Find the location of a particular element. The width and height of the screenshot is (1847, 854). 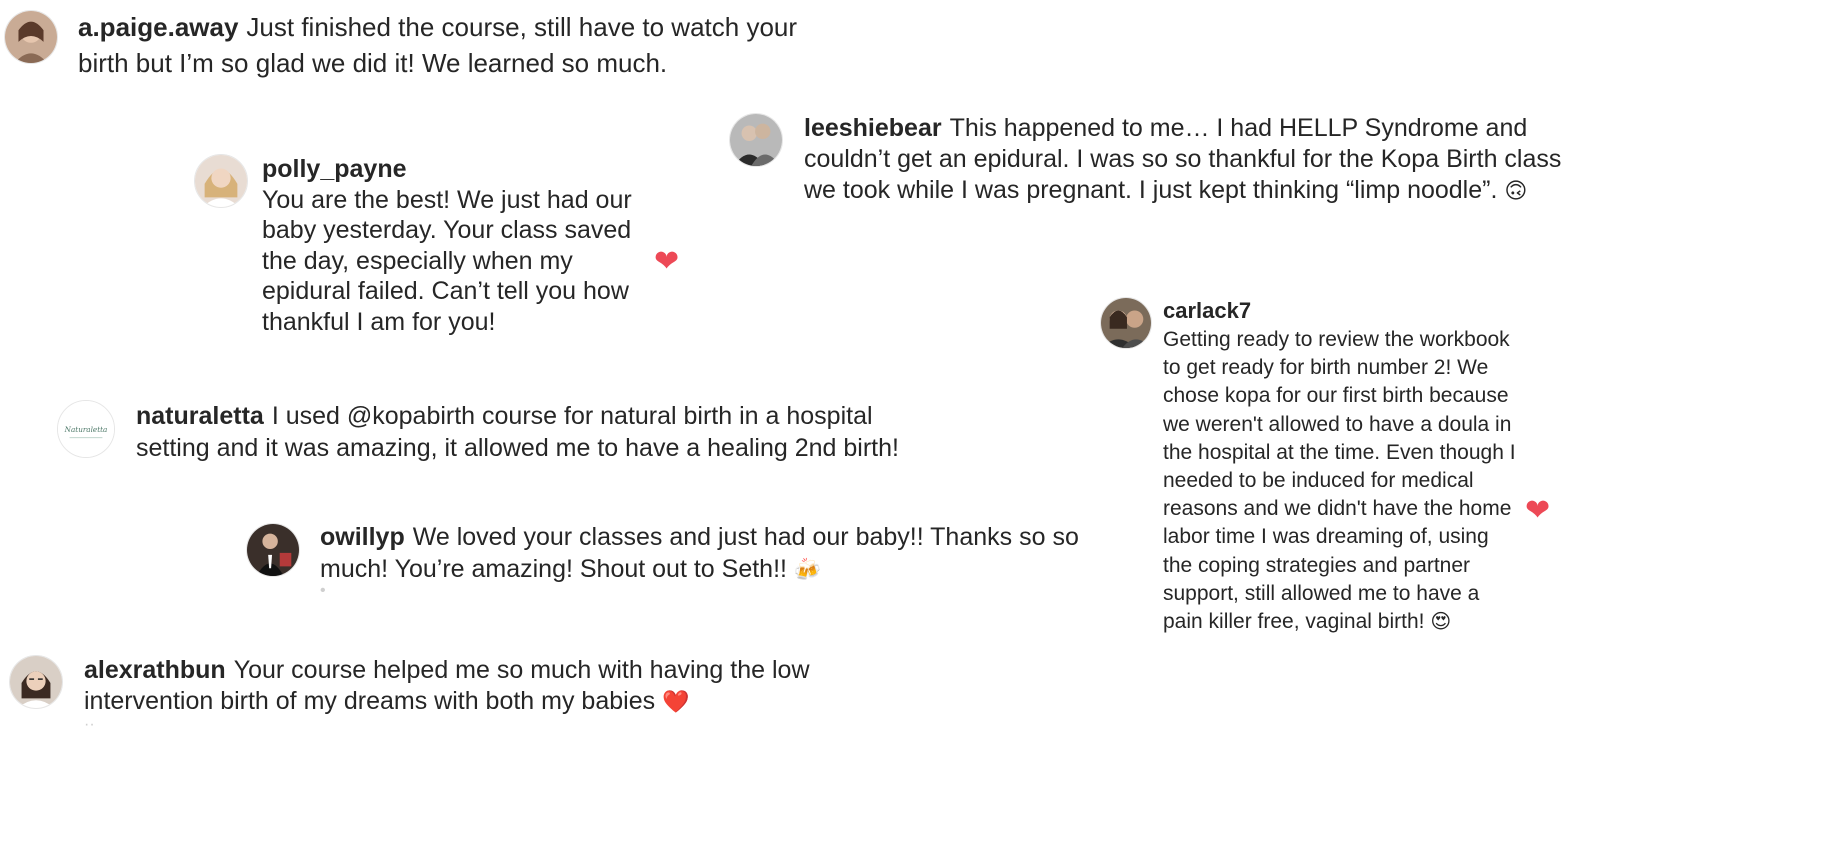

upside-down-face-emoji: 🙃 is located at coordinates (1516, 190).